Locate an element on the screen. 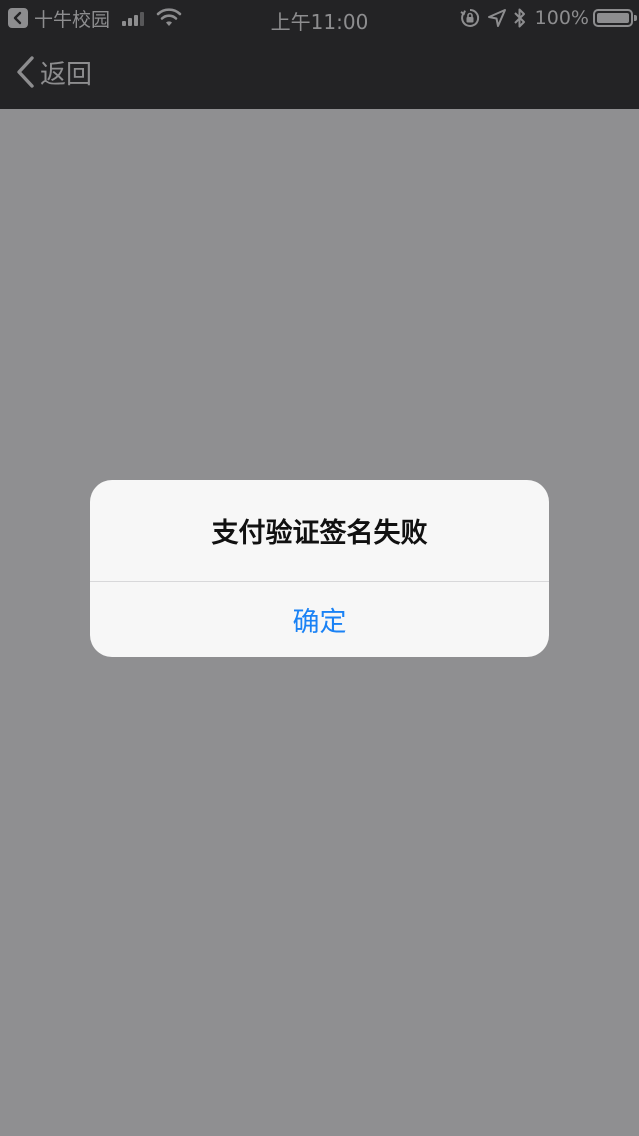 The height and width of the screenshot is (1136, 639). battery-percent: 100% is located at coordinates (561, 18).